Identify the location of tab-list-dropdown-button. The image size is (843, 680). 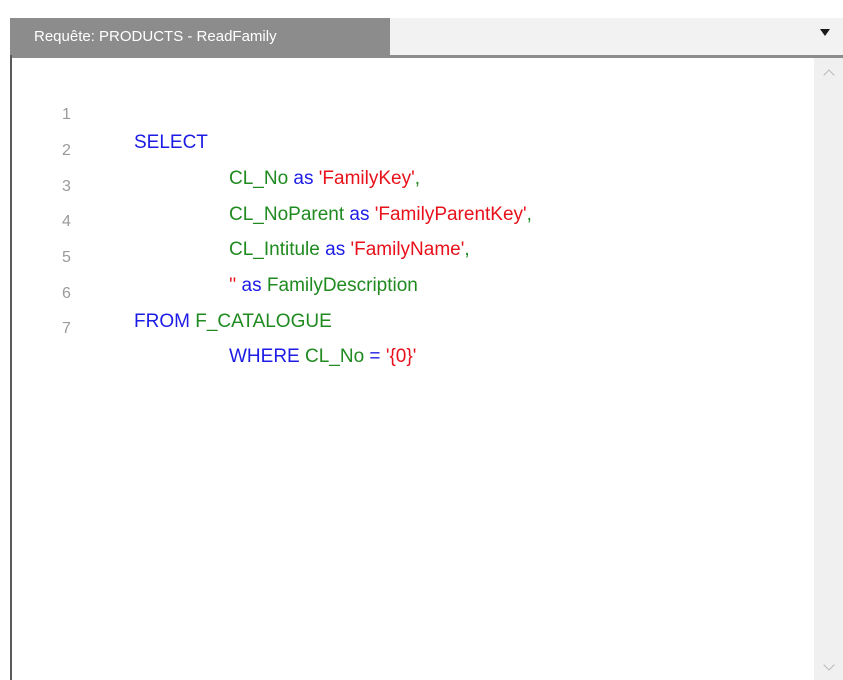
(825, 36).